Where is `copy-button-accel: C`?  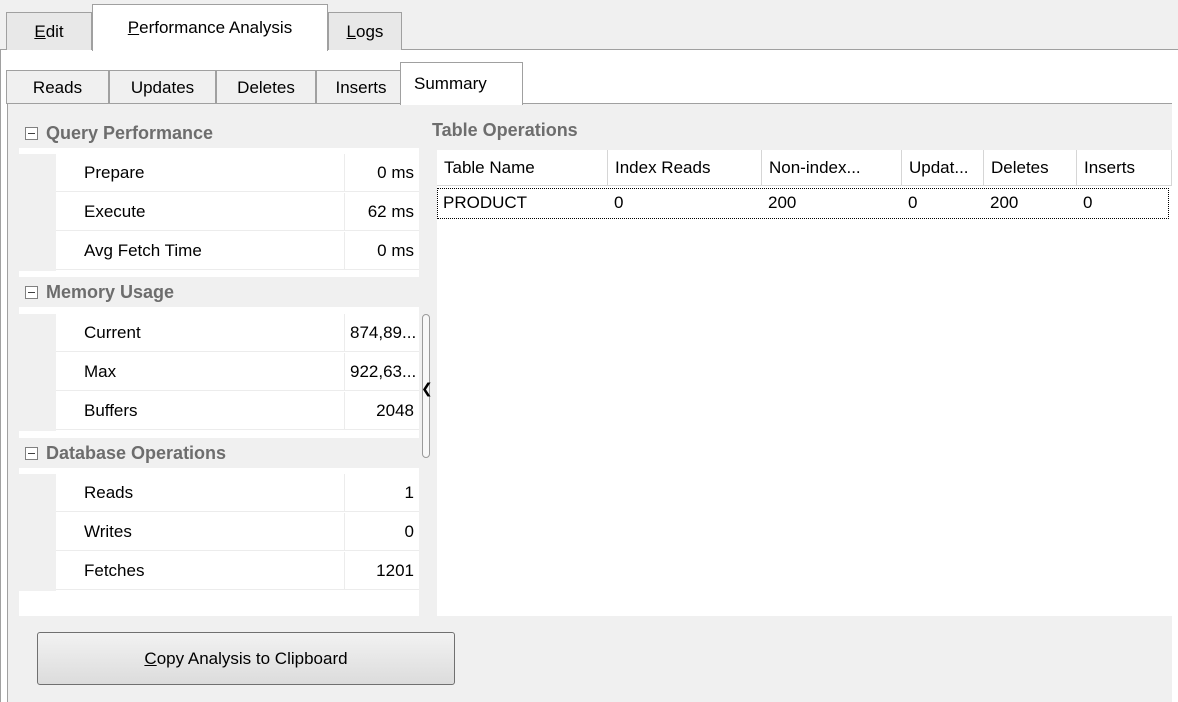
copy-button-accel: C is located at coordinates (150, 658).